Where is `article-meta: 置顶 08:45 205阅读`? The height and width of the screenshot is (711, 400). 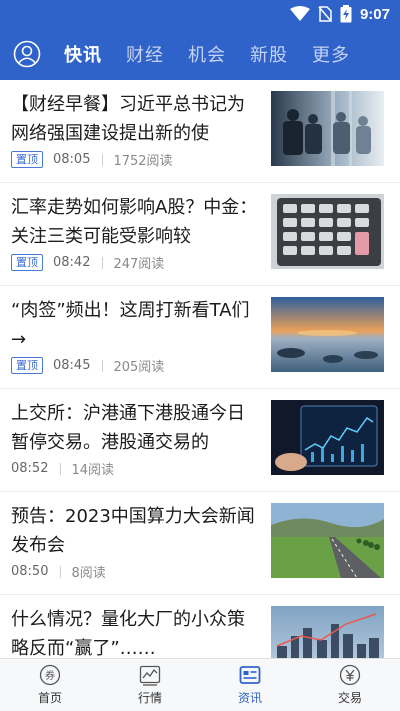
article-meta: 置顶 08:45 205阅读 is located at coordinates (87, 365).